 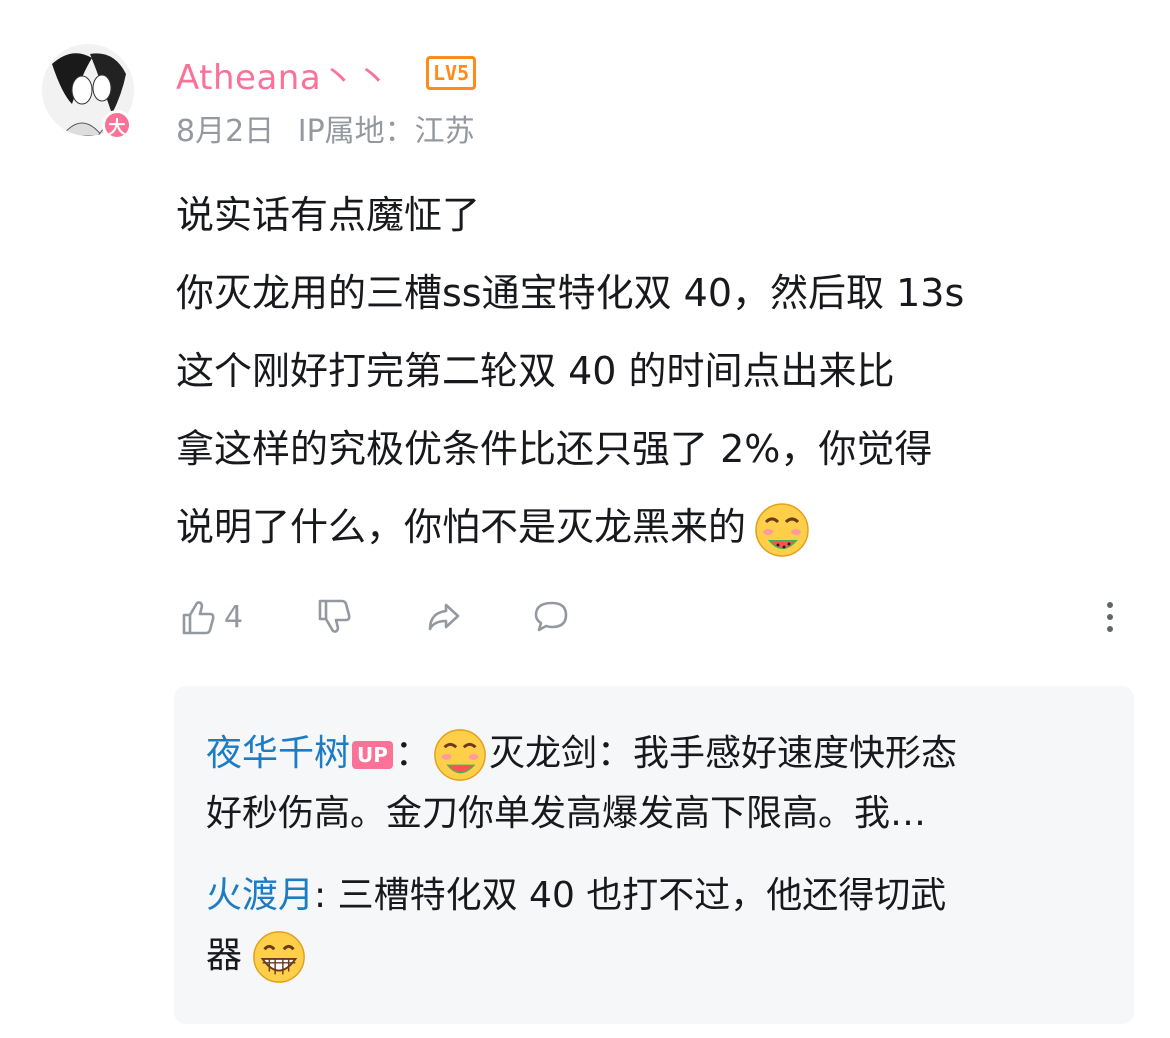 I want to click on more-vertical-icon, so click(x=1110, y=617).